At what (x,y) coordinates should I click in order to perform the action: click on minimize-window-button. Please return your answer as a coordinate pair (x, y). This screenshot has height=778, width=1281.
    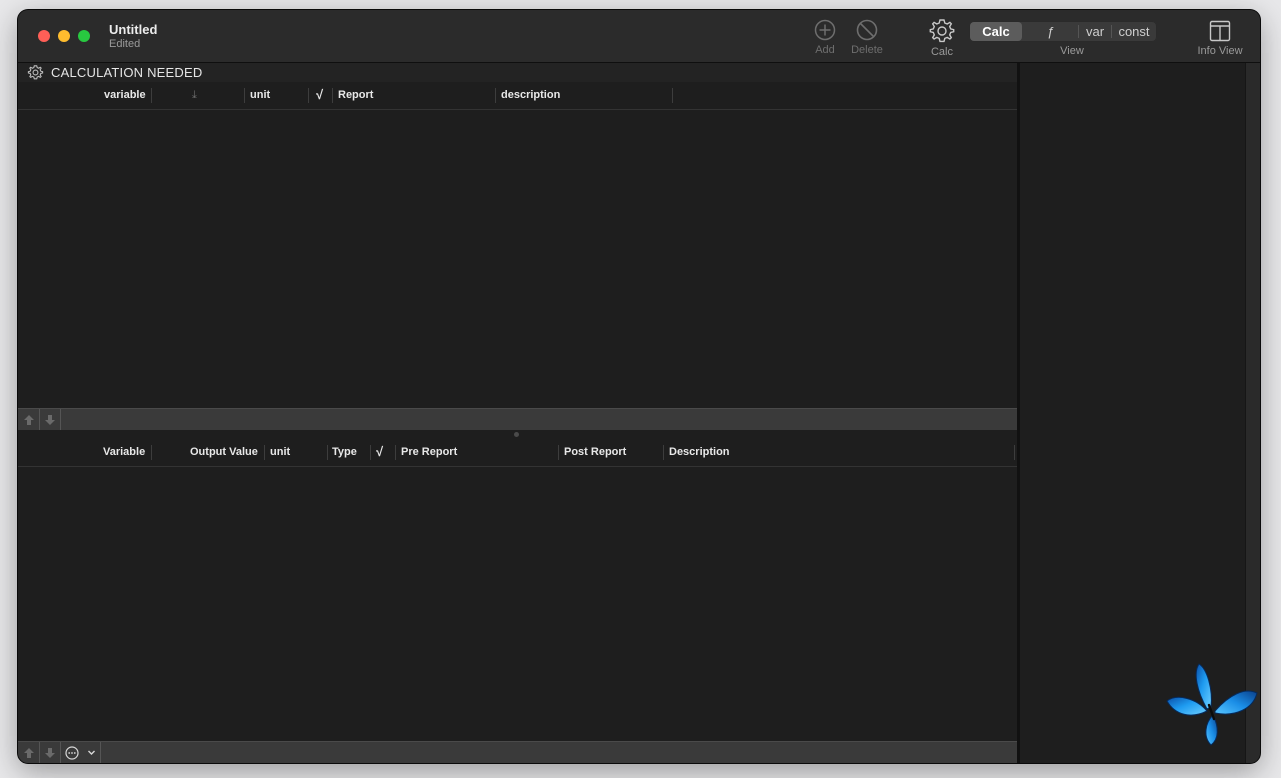
    Looking at the image, I should click on (64, 36).